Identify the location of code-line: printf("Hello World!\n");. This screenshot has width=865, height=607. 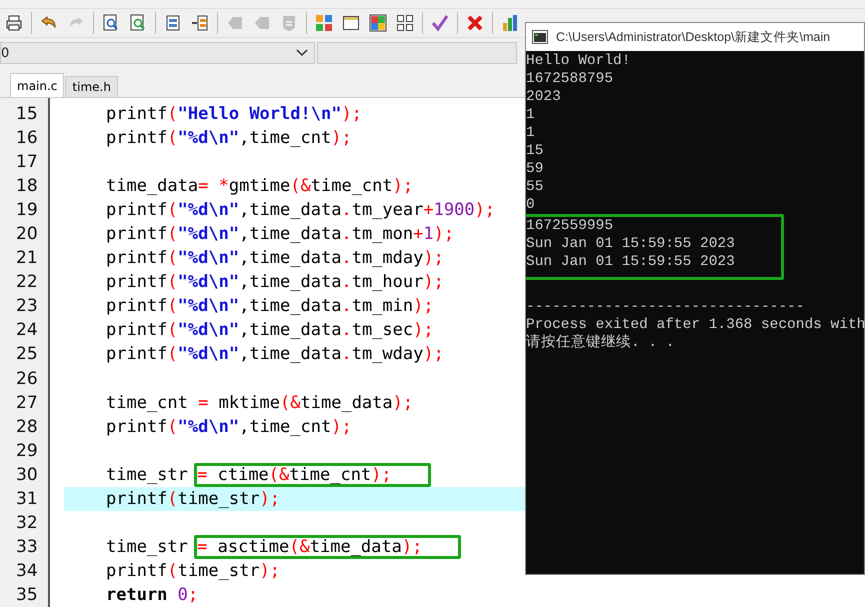
(234, 114).